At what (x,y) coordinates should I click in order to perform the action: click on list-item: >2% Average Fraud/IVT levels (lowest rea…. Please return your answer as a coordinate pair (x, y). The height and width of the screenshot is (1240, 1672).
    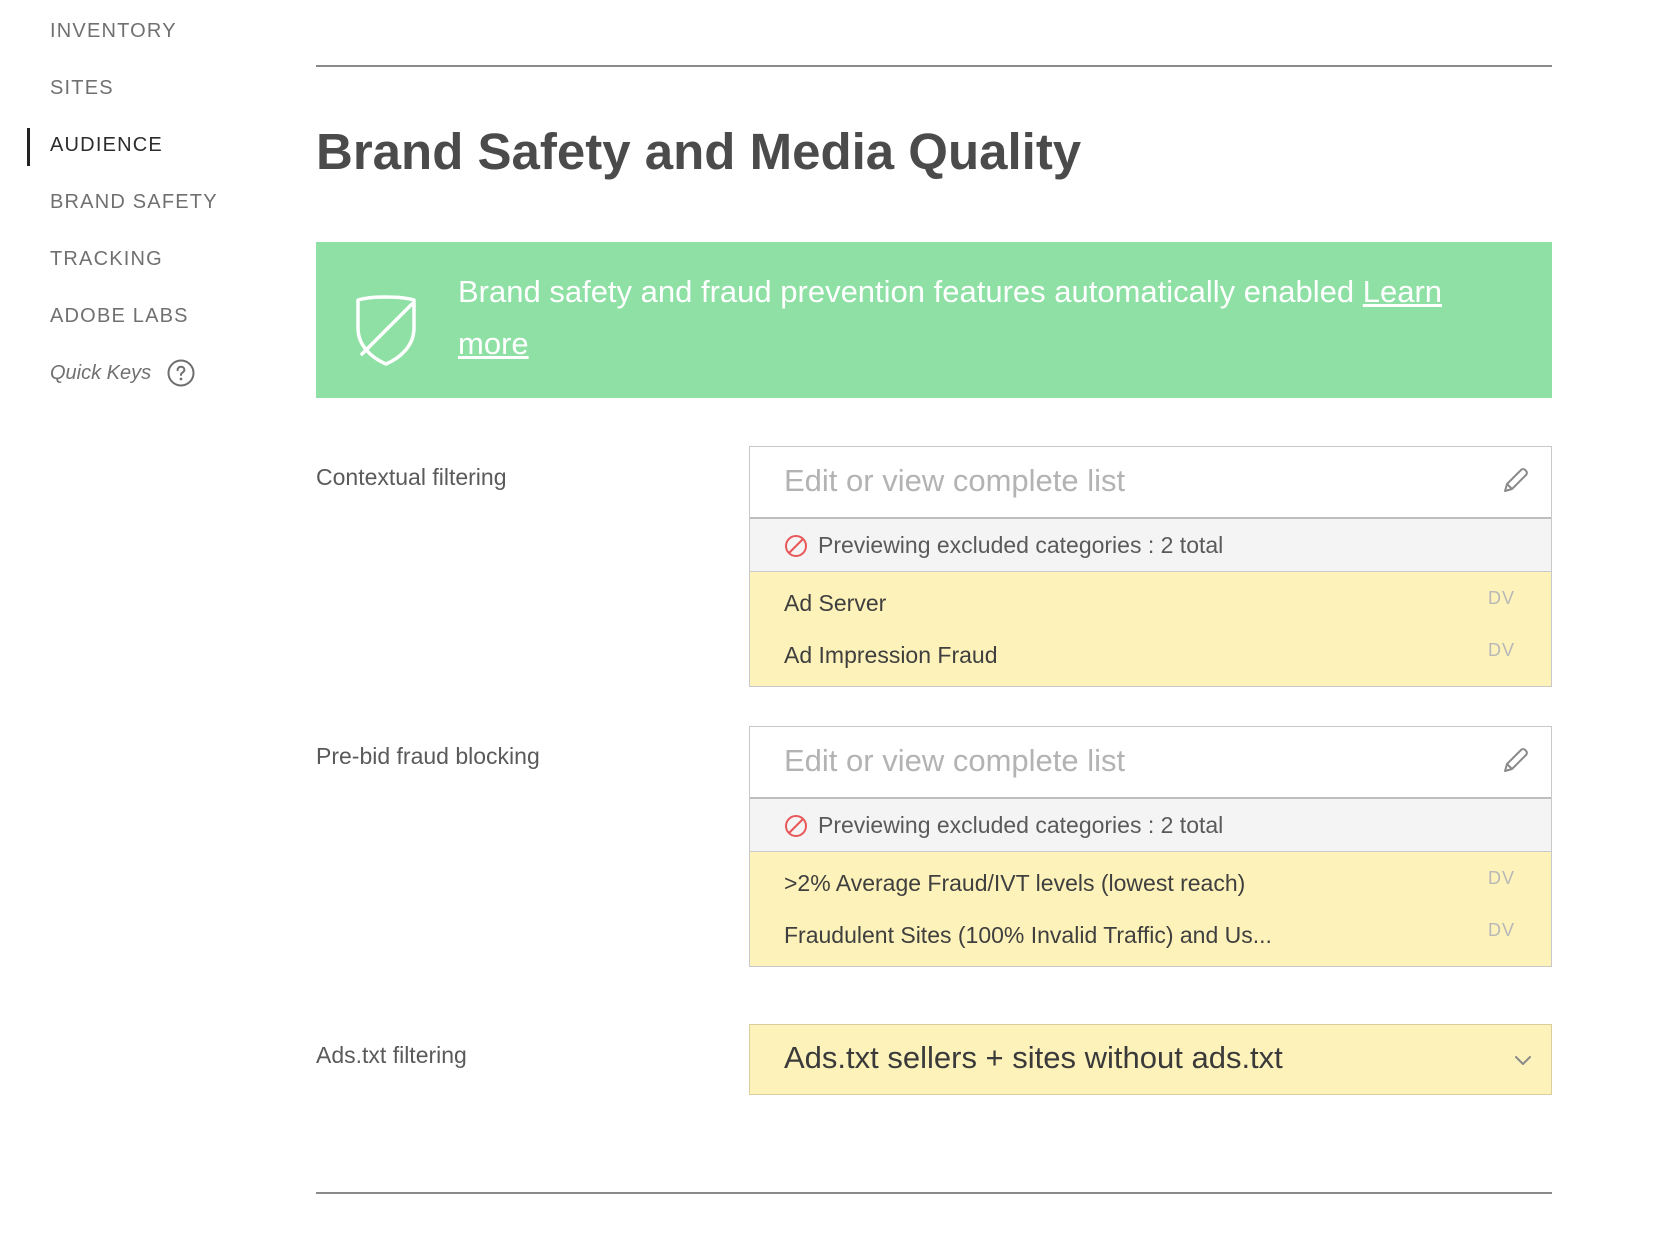
    Looking at the image, I should click on (1150, 884).